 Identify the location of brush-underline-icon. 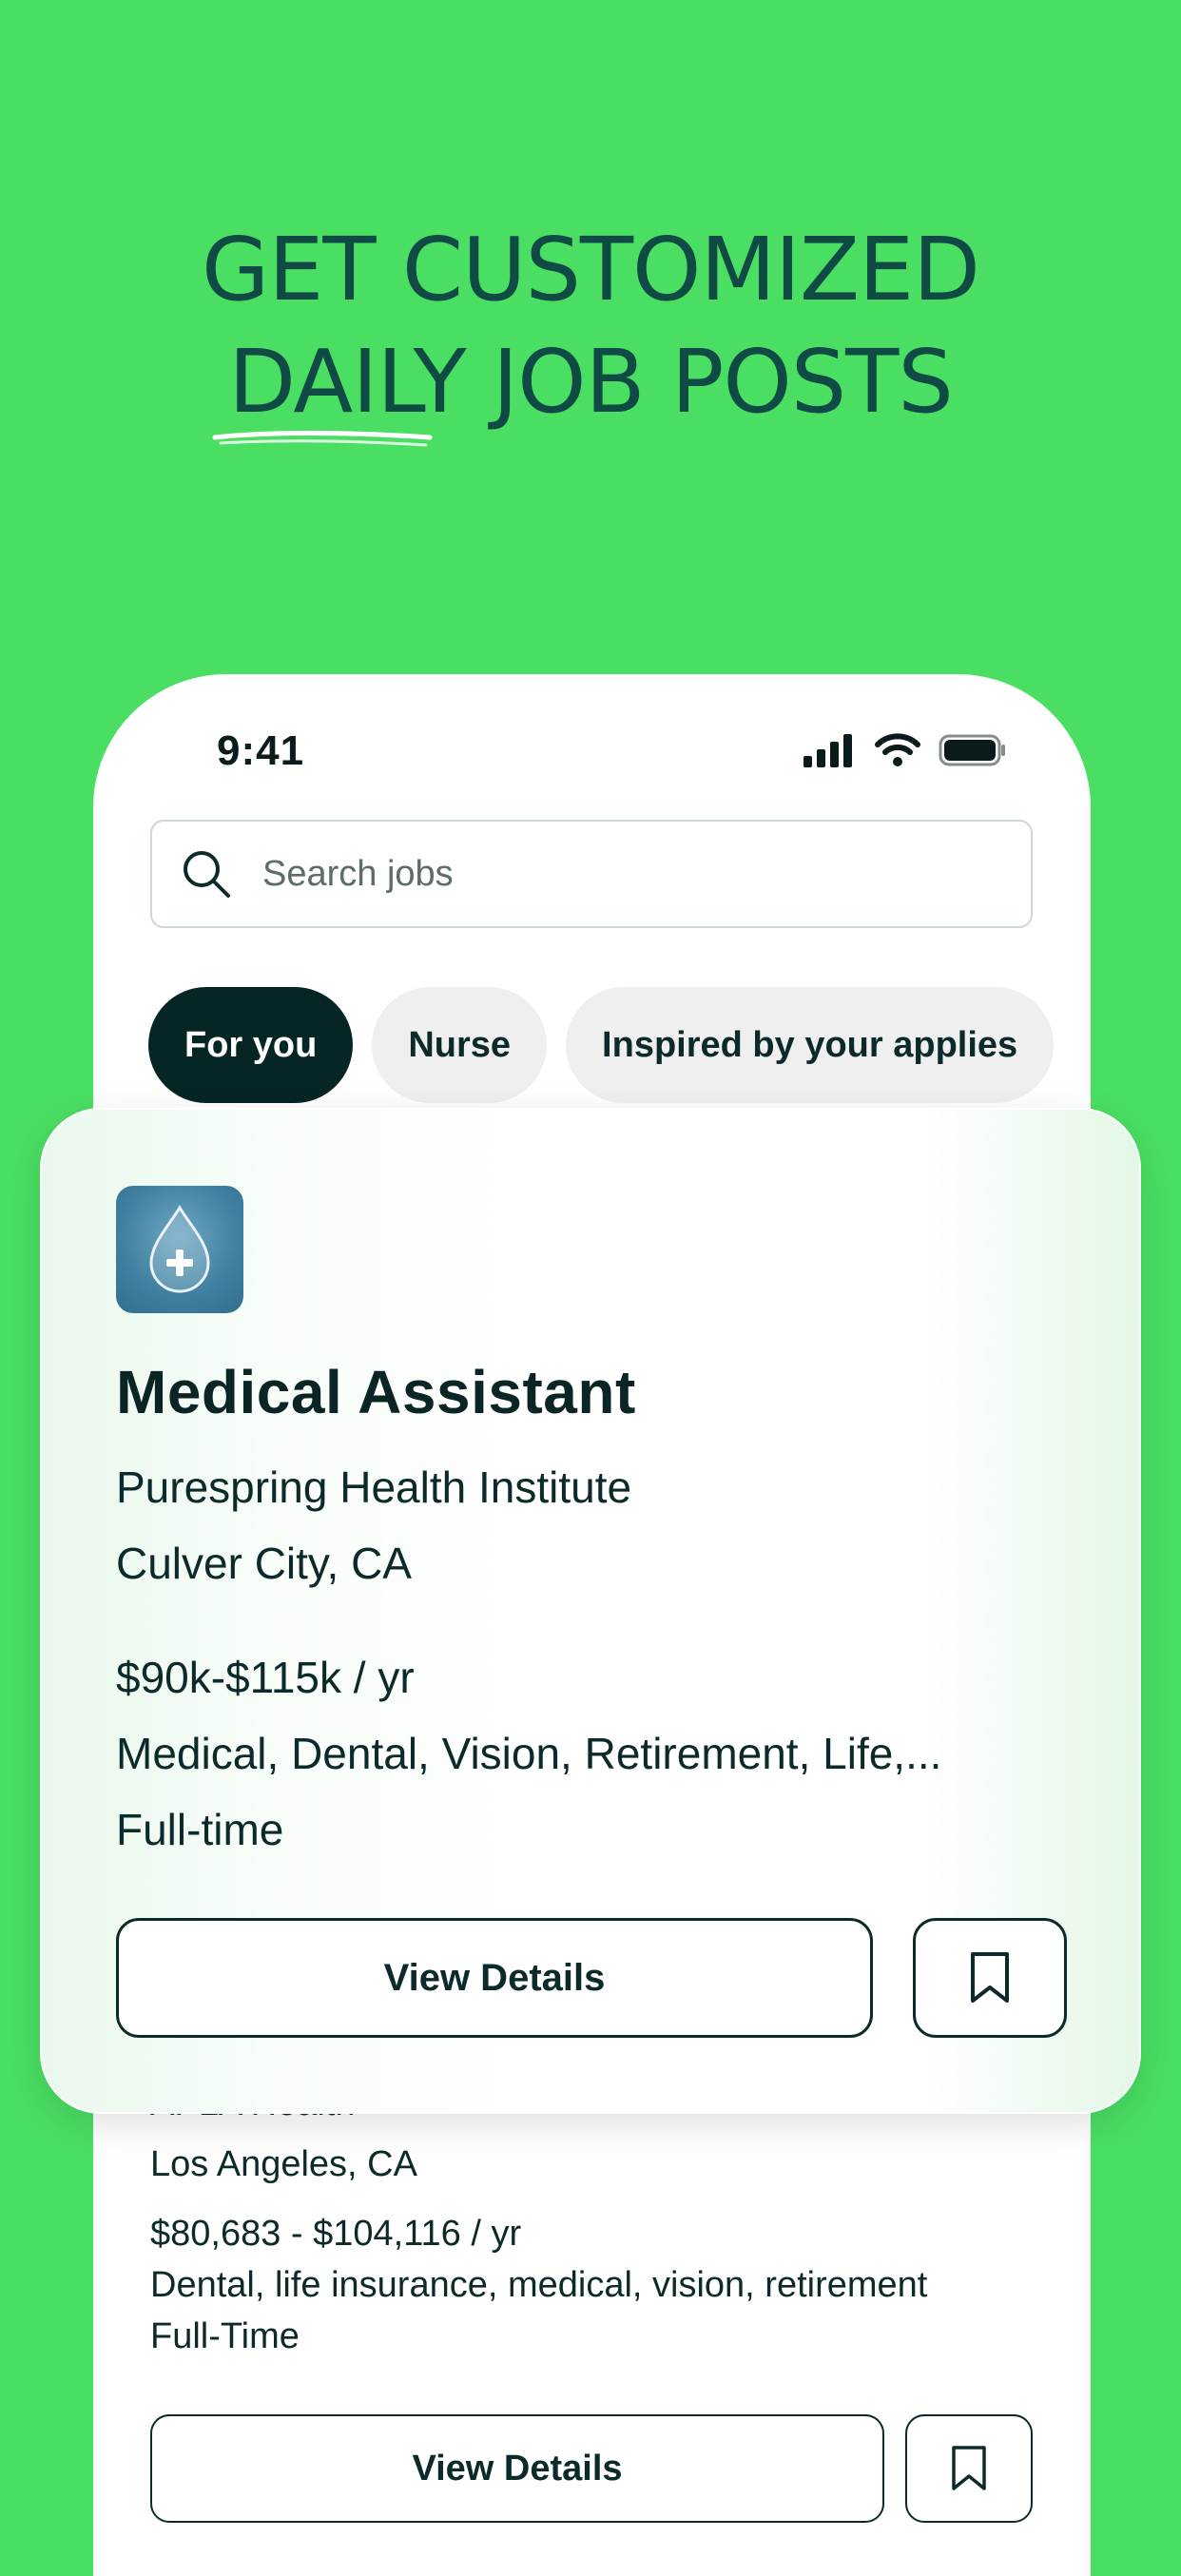
(322, 439).